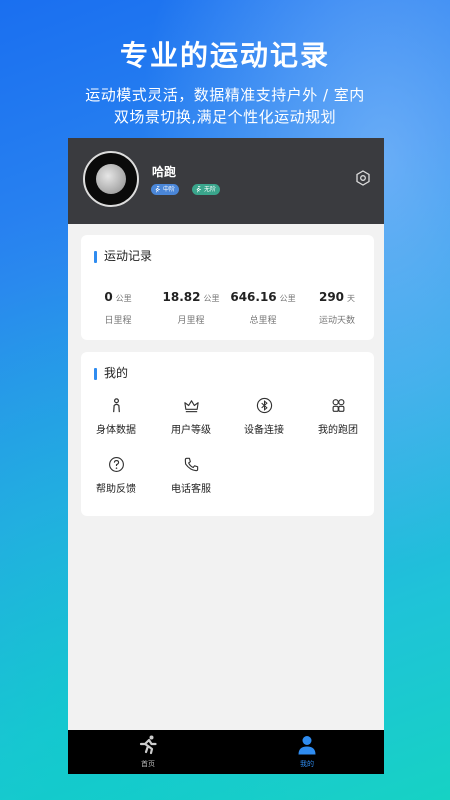  What do you see at coordinates (116, 430) in the screenshot?
I see `menu-label: 身体数据` at bounding box center [116, 430].